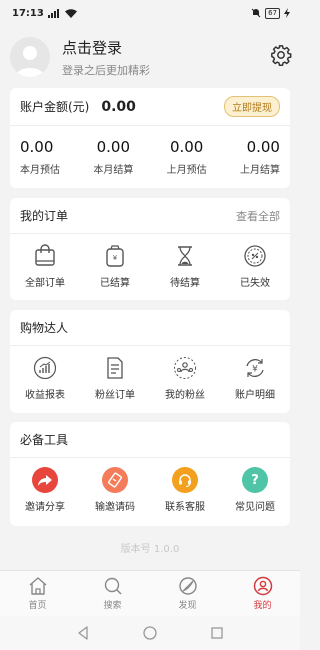  I want to click on status-bar: 17:13 67, so click(150, 13).